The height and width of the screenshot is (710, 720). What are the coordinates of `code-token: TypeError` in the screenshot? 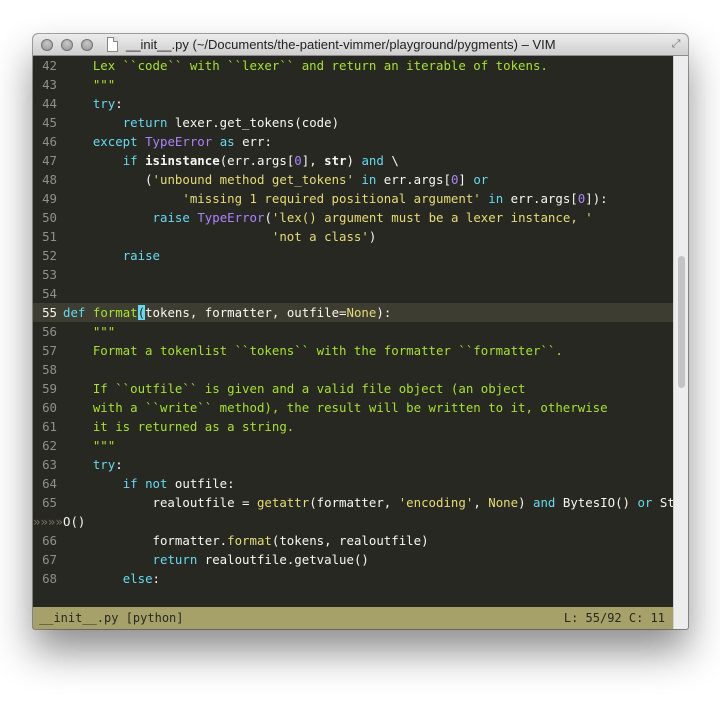 It's located at (179, 141).